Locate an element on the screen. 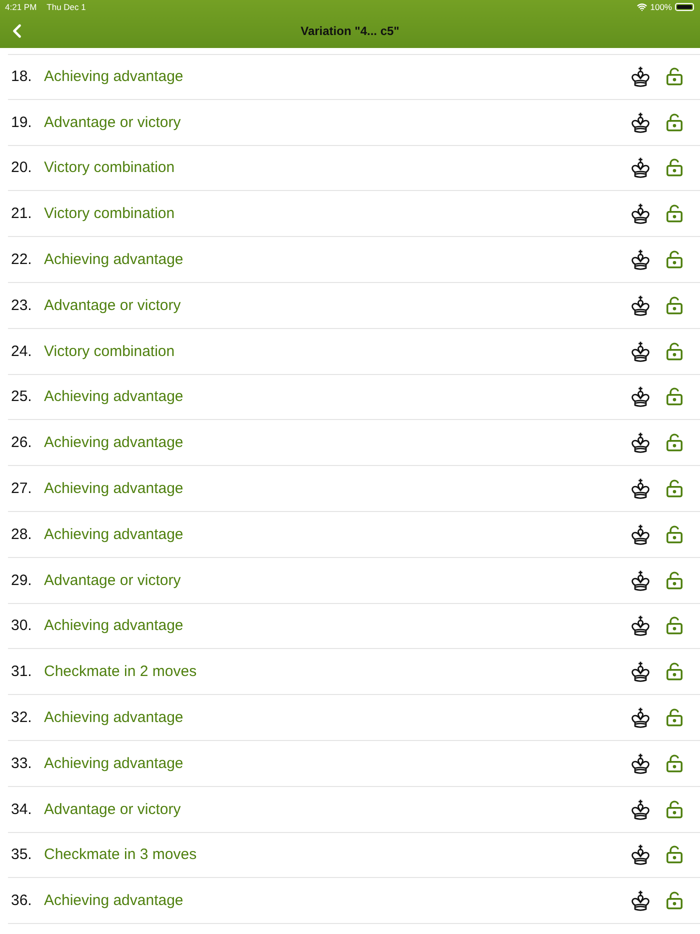  exercise-number: 24. is located at coordinates (22, 351).